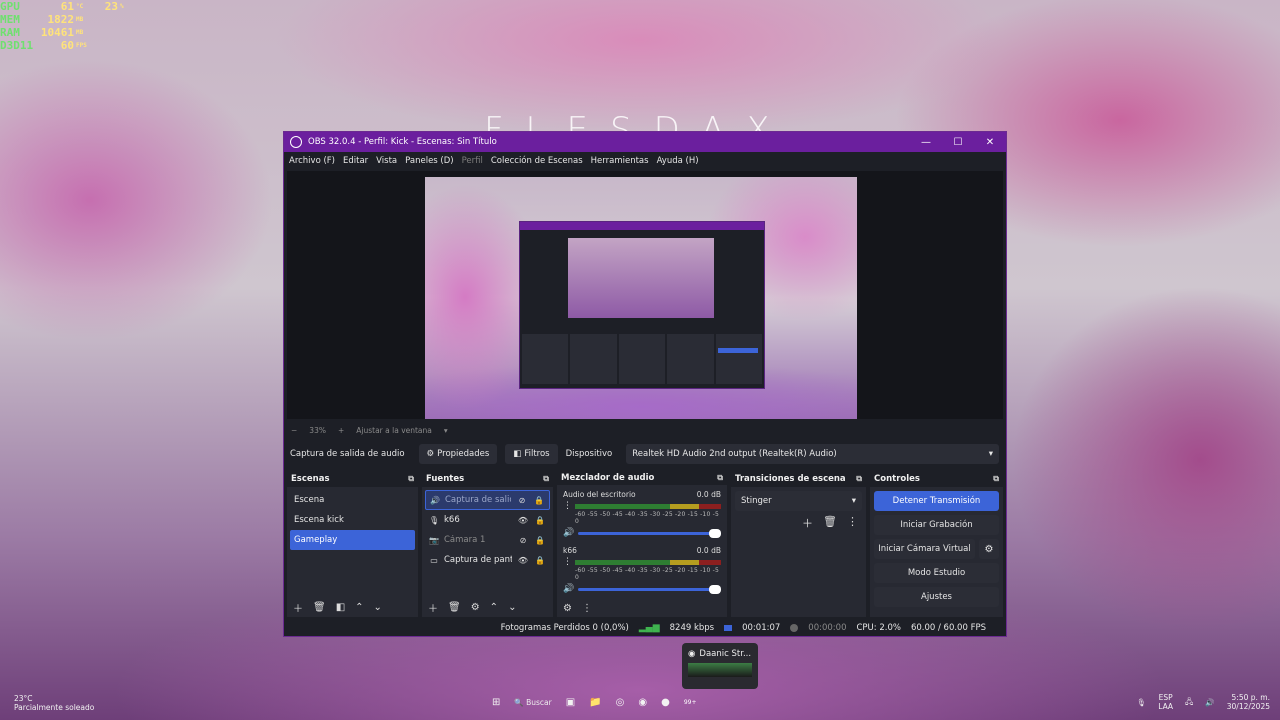 Image resolution: width=1280 pixels, height=720 pixels. I want to click on preview-canvas, so click(641, 298).